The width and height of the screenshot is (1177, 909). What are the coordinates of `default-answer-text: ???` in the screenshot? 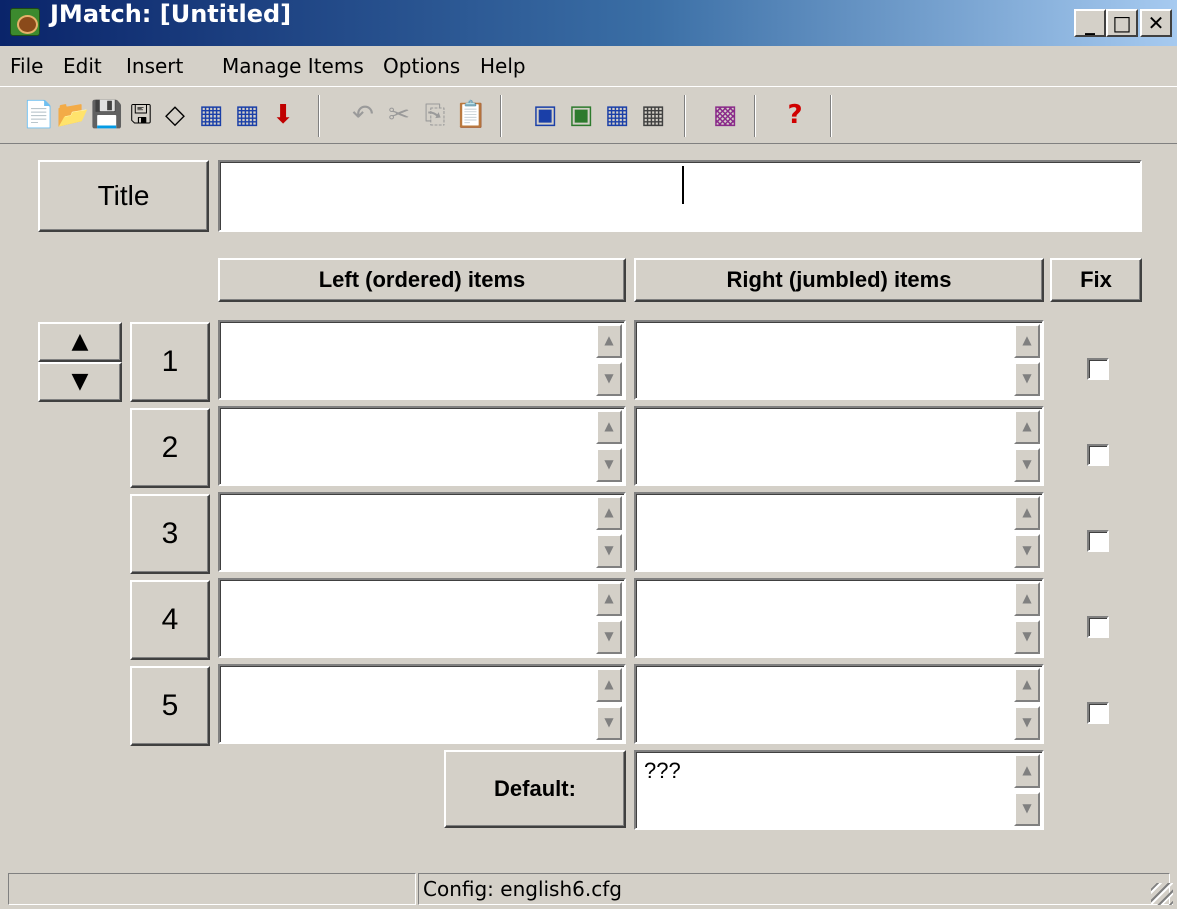 It's located at (662, 770).